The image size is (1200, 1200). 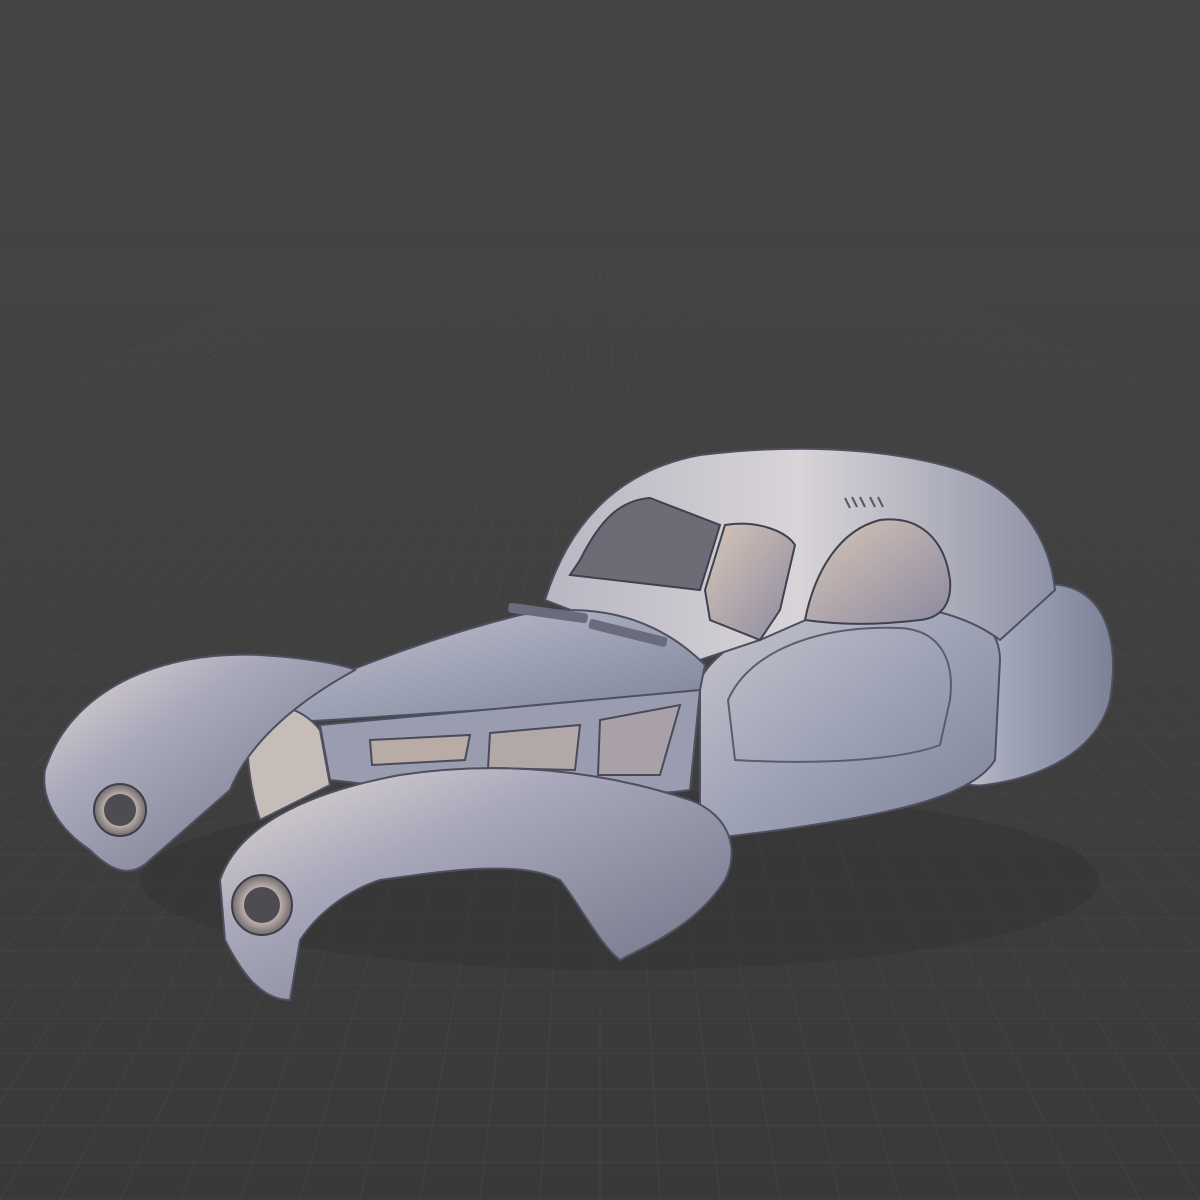 What do you see at coordinates (120, 810) in the screenshot?
I see `headlamp-left-lens` at bounding box center [120, 810].